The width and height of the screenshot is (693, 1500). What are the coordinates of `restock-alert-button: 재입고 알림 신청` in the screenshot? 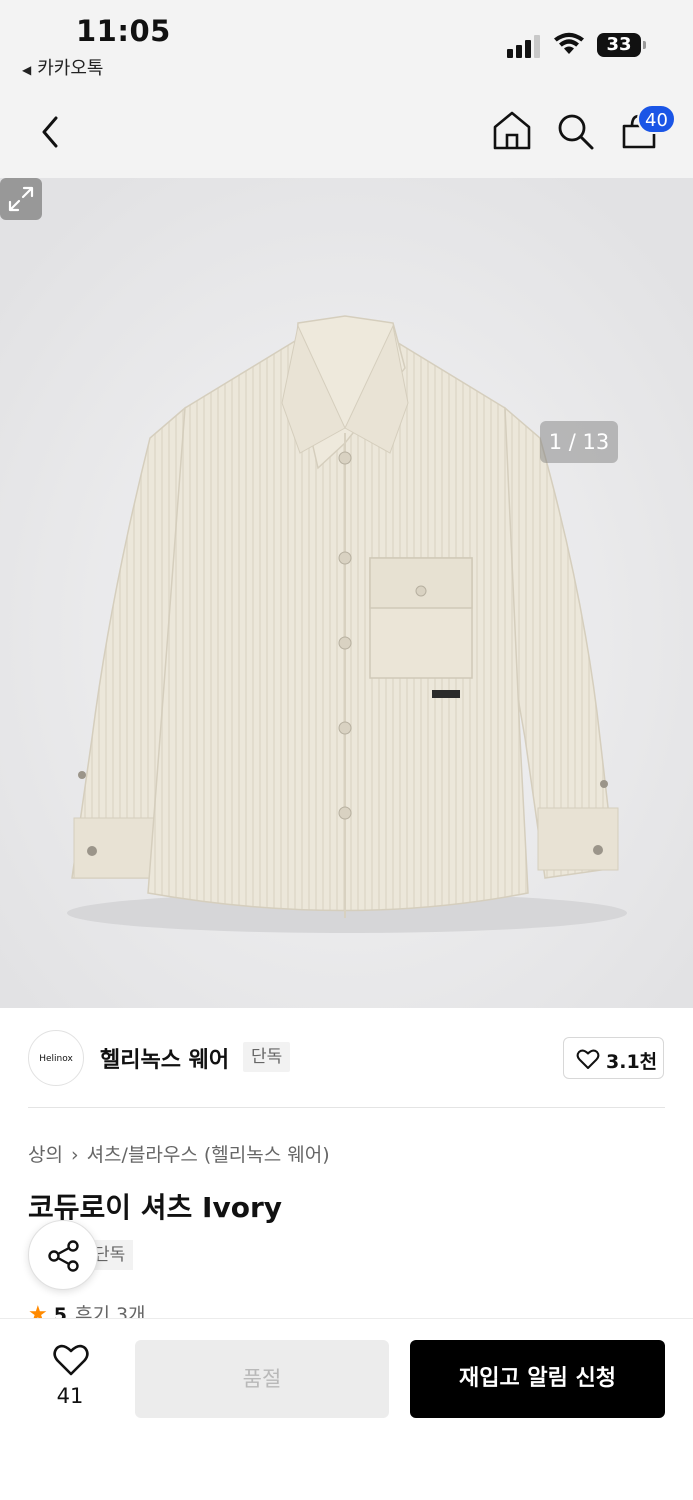 It's located at (537, 1379).